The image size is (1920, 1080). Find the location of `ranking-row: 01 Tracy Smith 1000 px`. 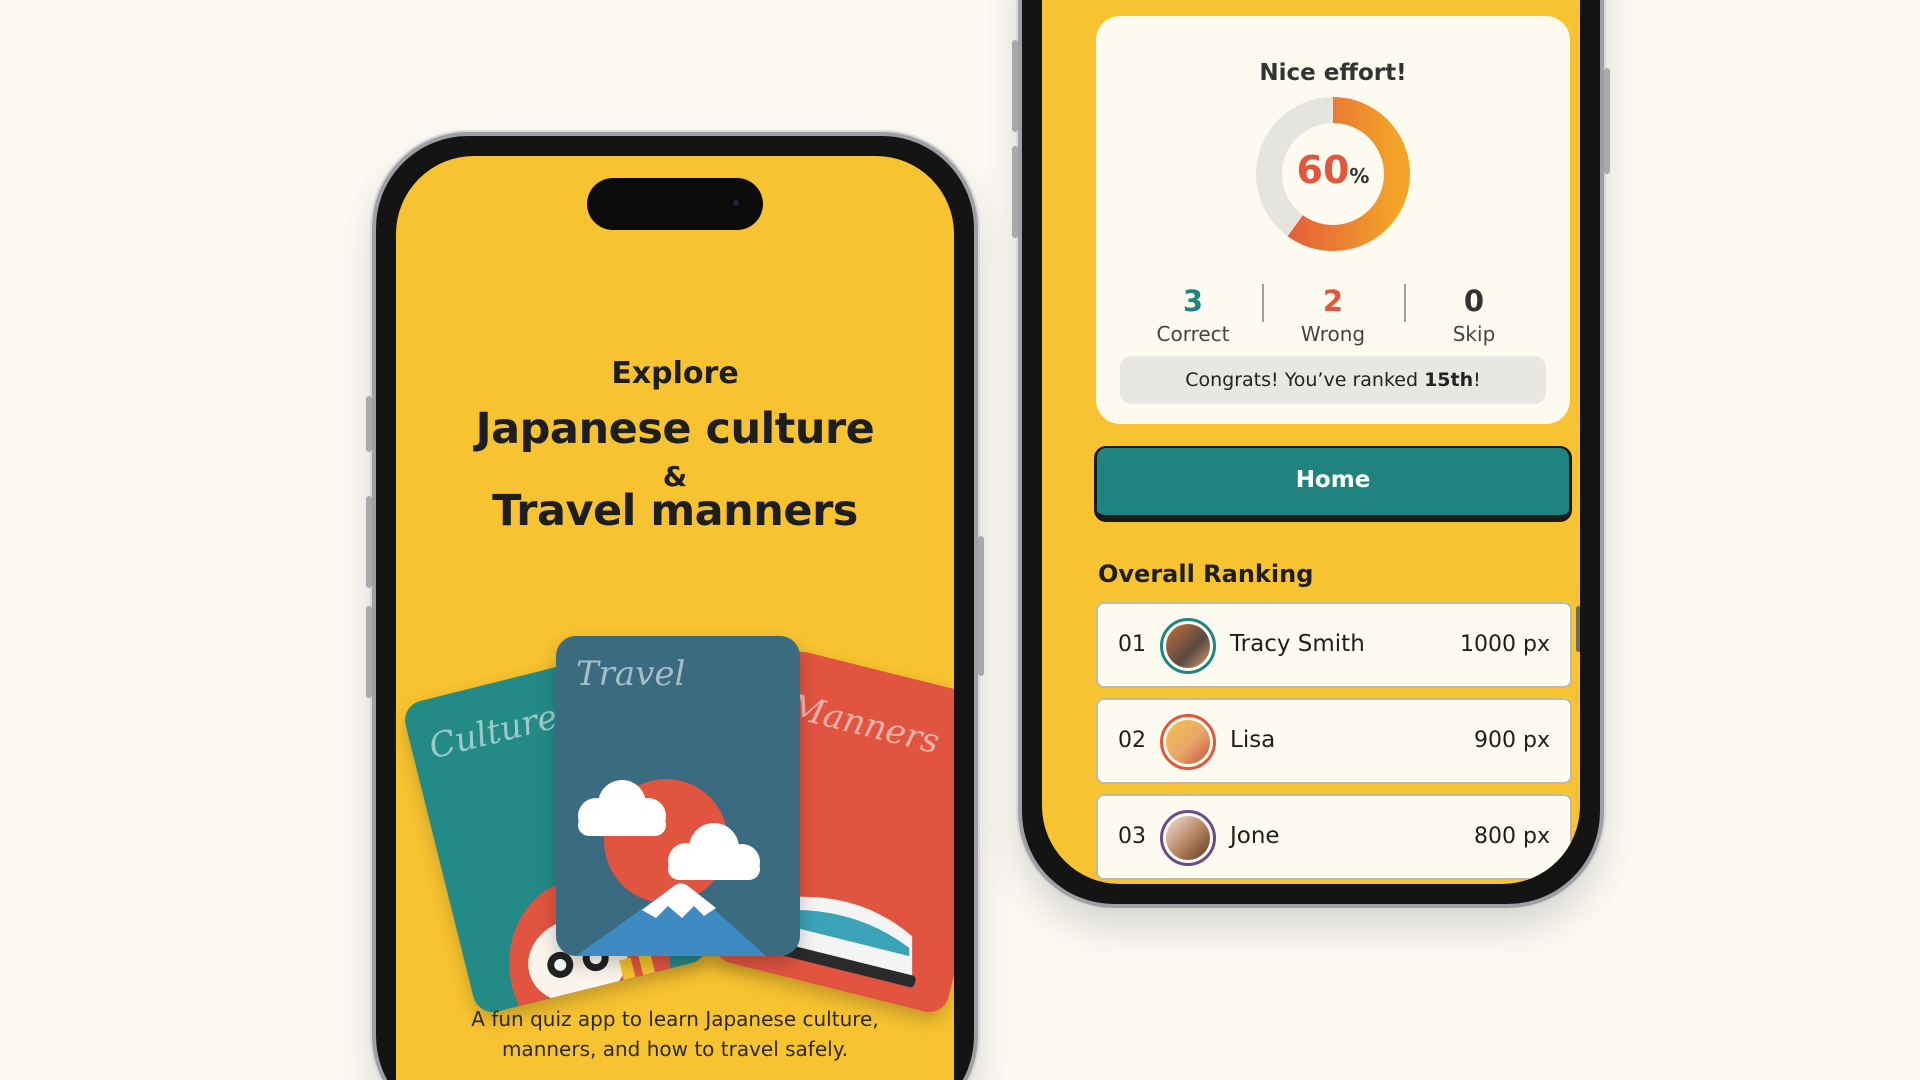

ranking-row: 01 Tracy Smith 1000 px is located at coordinates (1334, 645).